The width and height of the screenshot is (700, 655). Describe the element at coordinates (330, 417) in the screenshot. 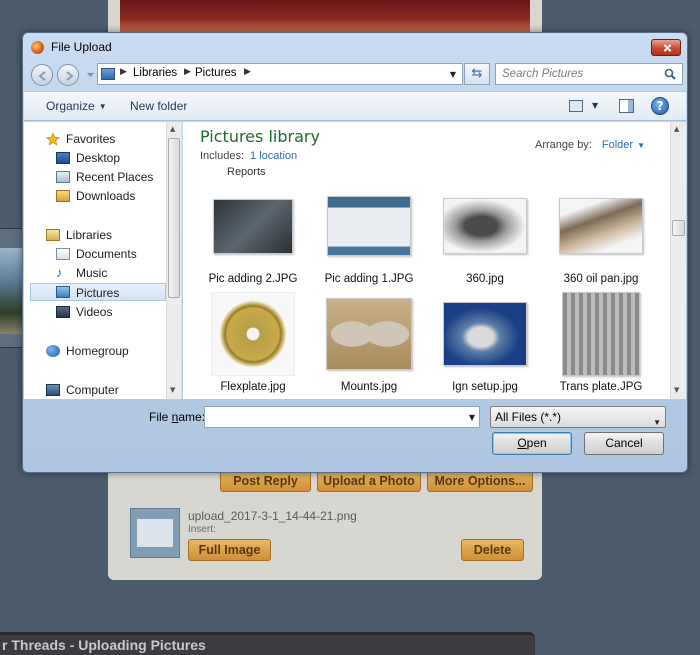

I see `file-name-input` at that location.